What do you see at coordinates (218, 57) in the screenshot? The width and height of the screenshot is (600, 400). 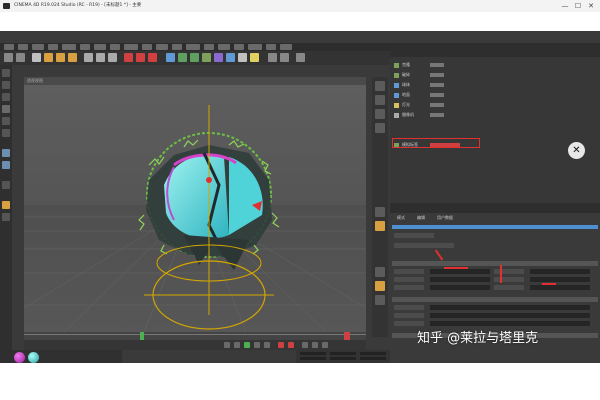 I see `deformer-icon` at bounding box center [218, 57].